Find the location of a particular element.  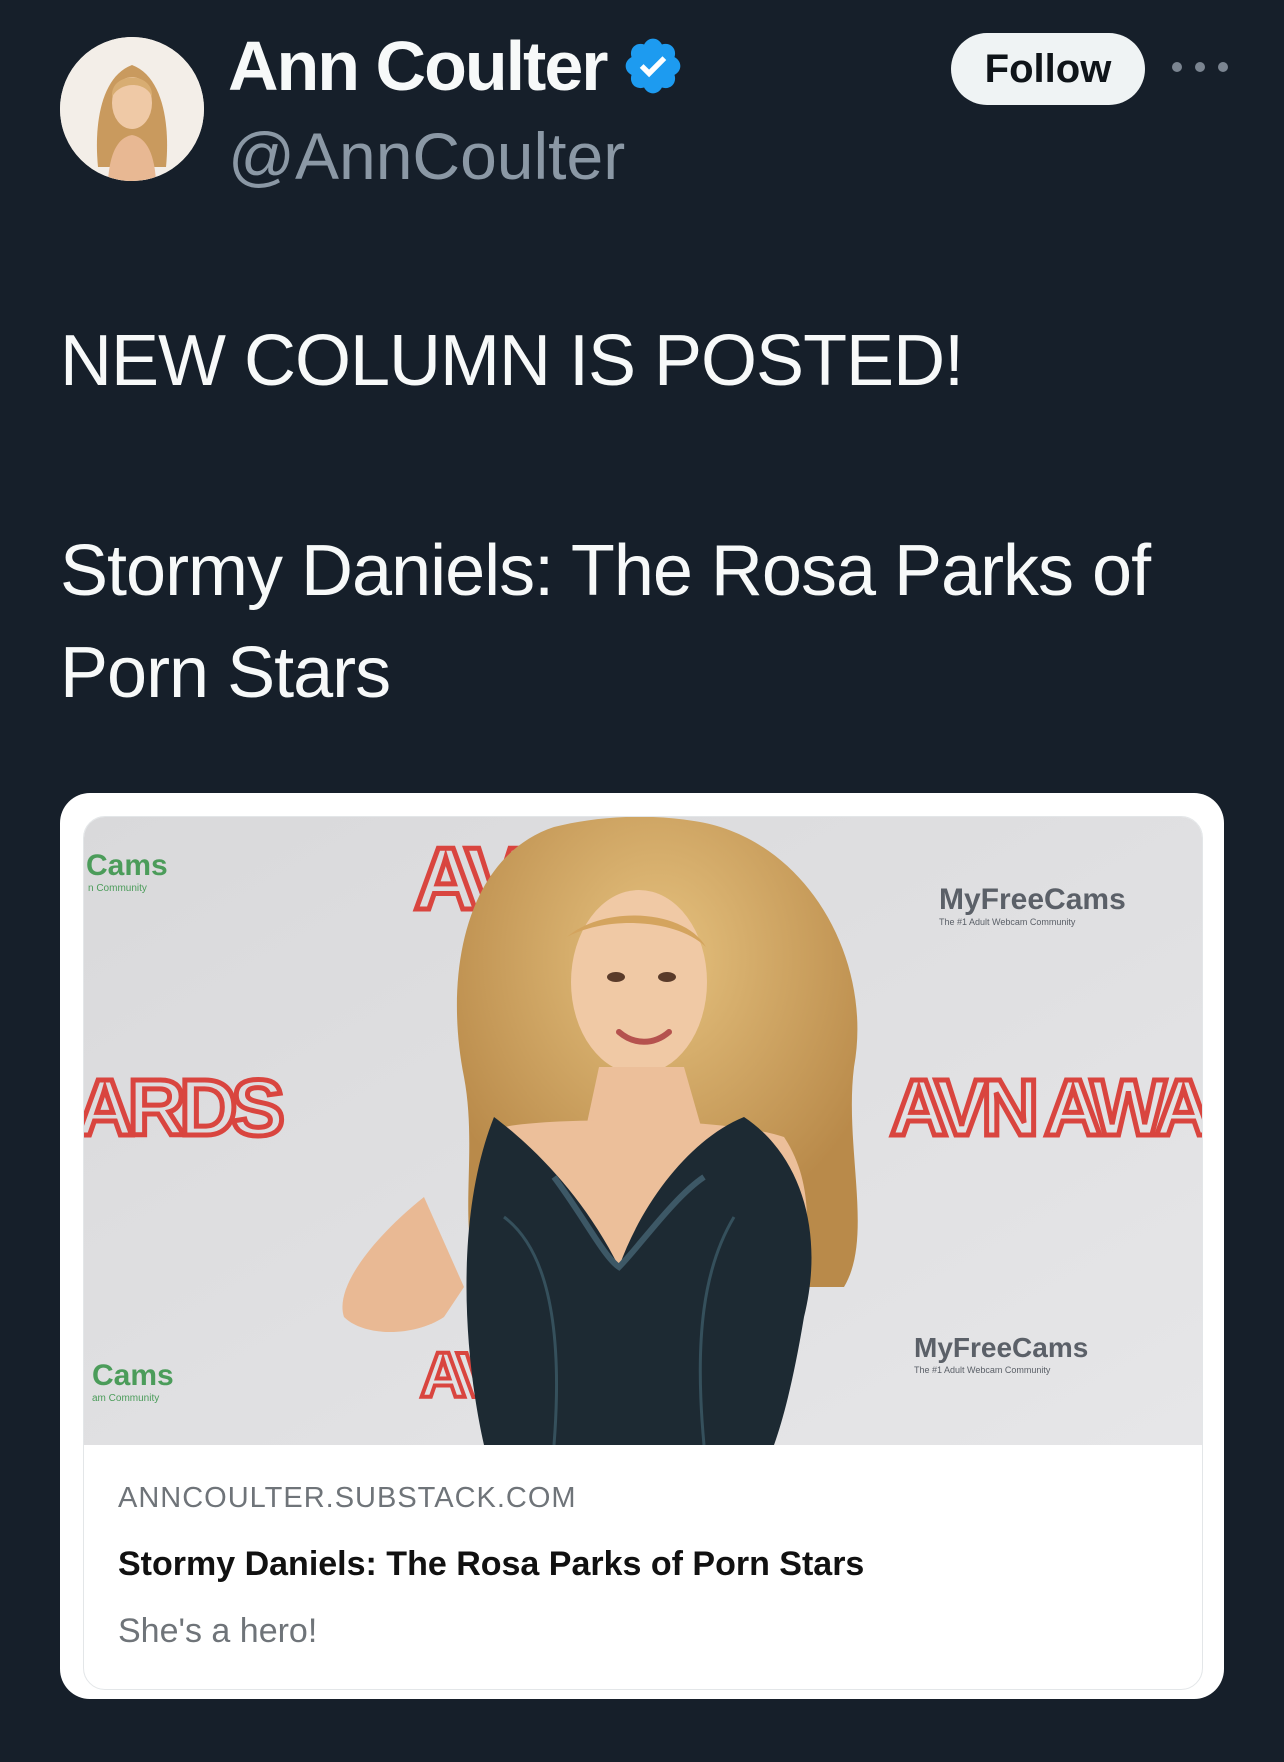

backdrop-cams-bottom: Cams is located at coordinates (133, 1375).